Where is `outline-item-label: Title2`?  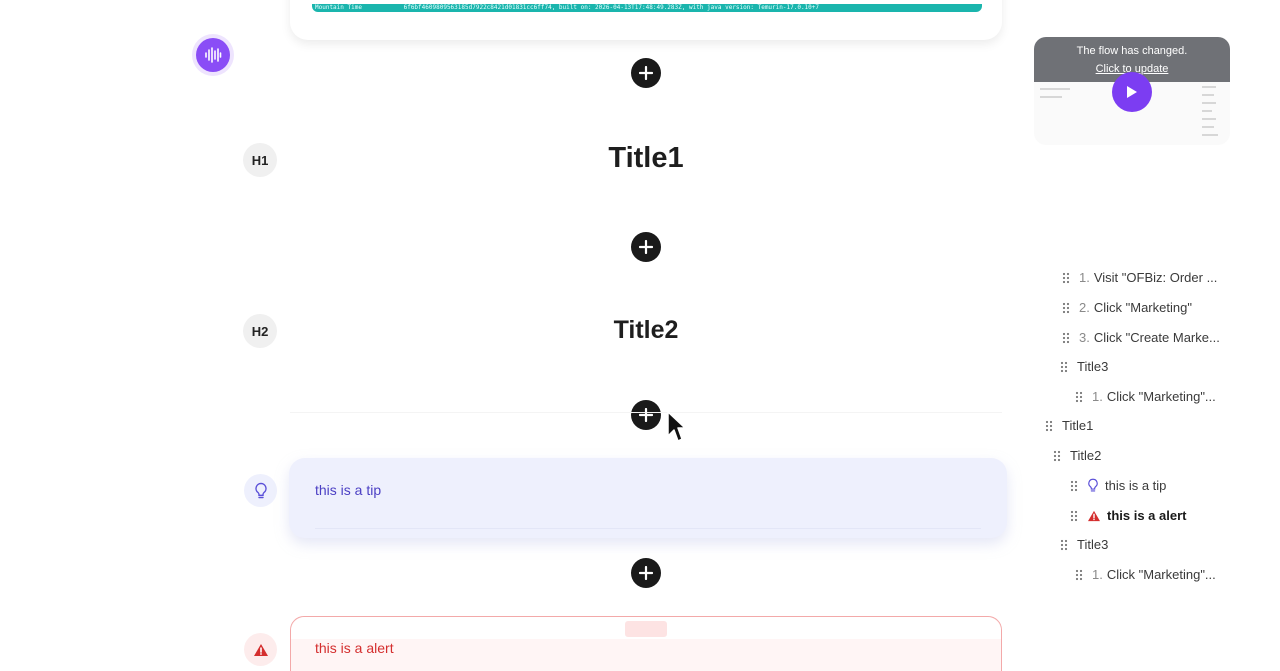 outline-item-label: Title2 is located at coordinates (1086, 455).